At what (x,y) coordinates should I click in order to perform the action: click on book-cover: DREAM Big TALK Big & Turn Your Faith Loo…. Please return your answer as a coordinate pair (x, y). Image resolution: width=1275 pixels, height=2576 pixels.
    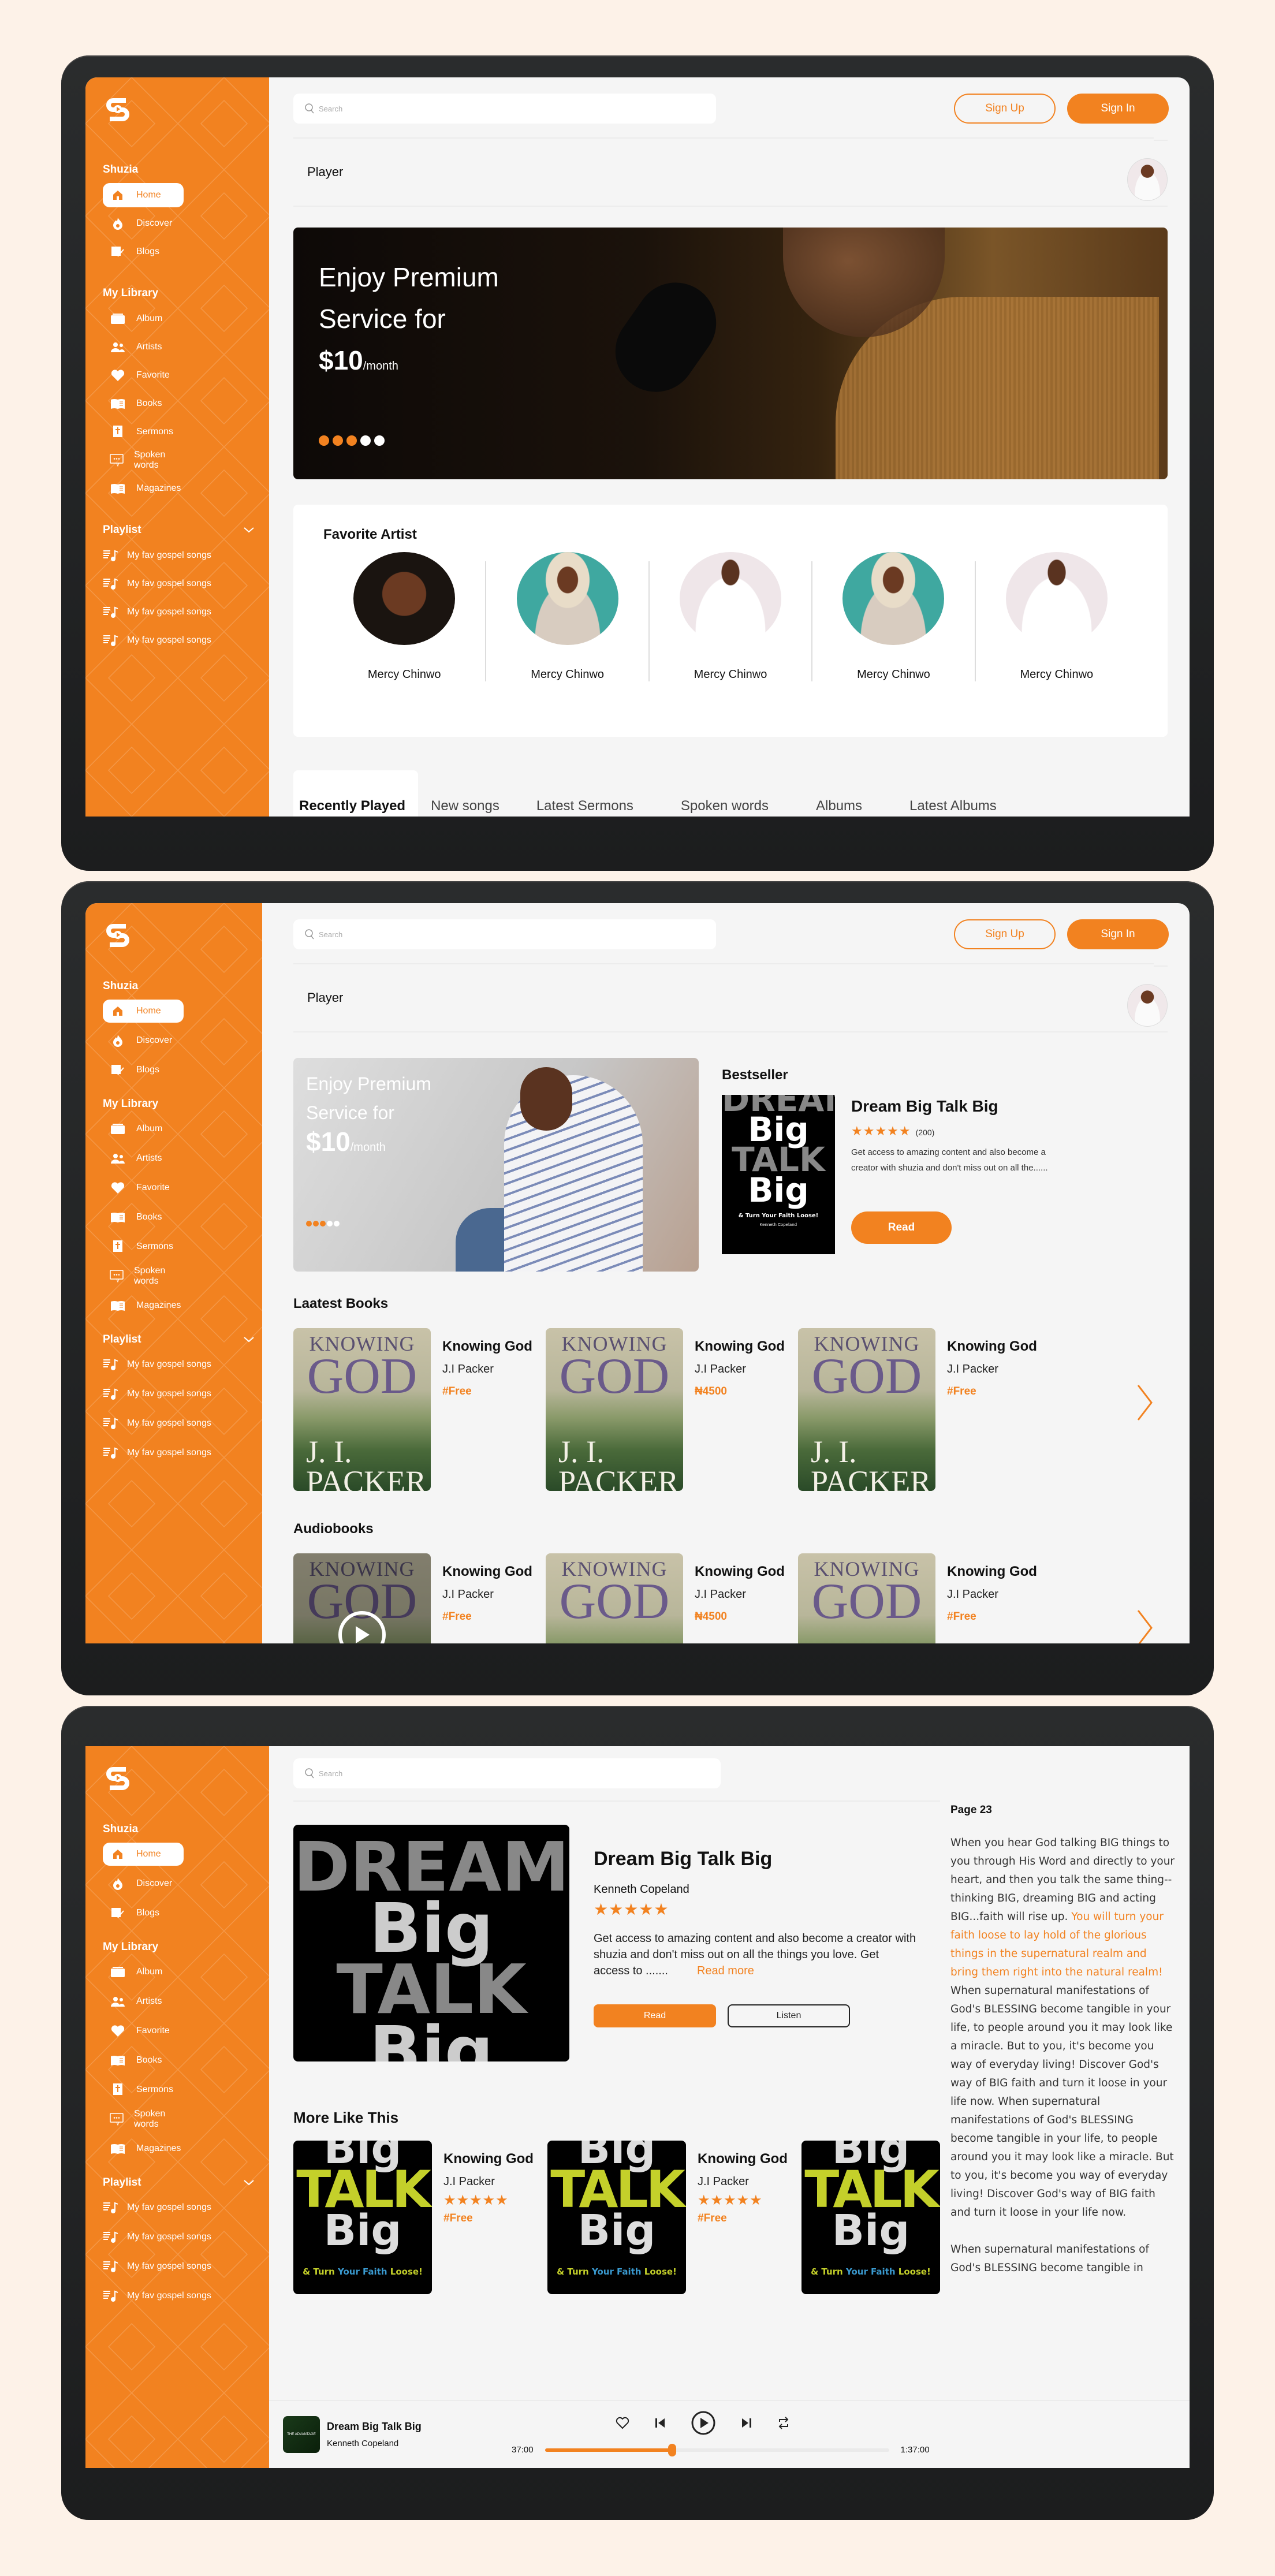
    Looking at the image, I should click on (778, 1174).